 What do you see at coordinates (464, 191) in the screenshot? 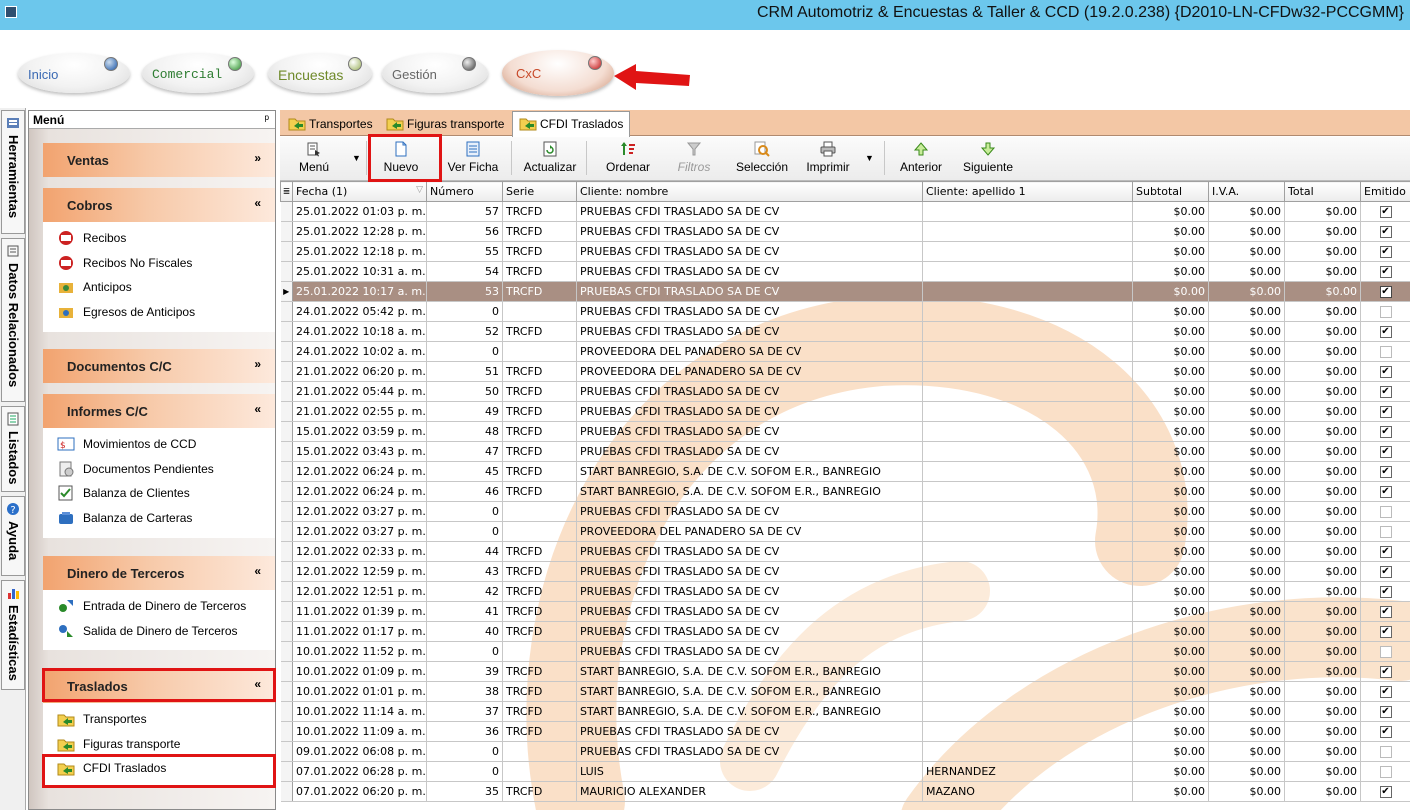
I see `column-header-numero: Número` at bounding box center [464, 191].